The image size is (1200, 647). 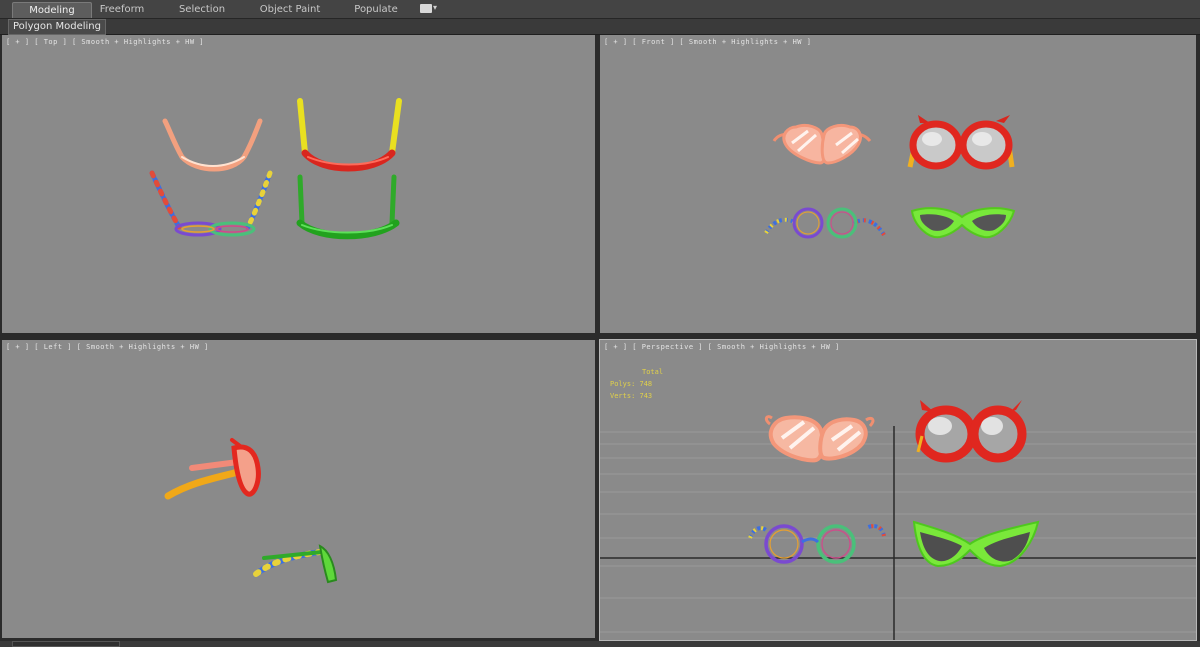 What do you see at coordinates (819, 439) in the screenshot?
I see `heart-glasses-persp` at bounding box center [819, 439].